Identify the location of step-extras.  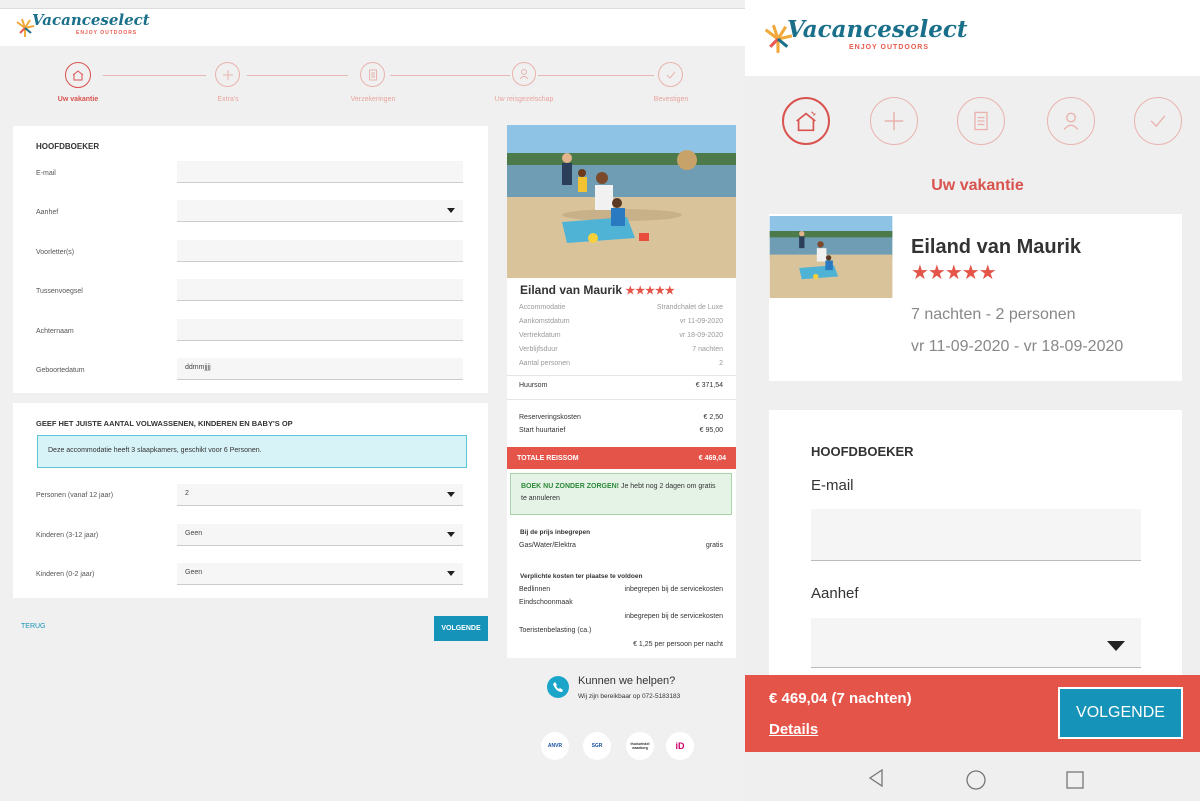
(227, 74).